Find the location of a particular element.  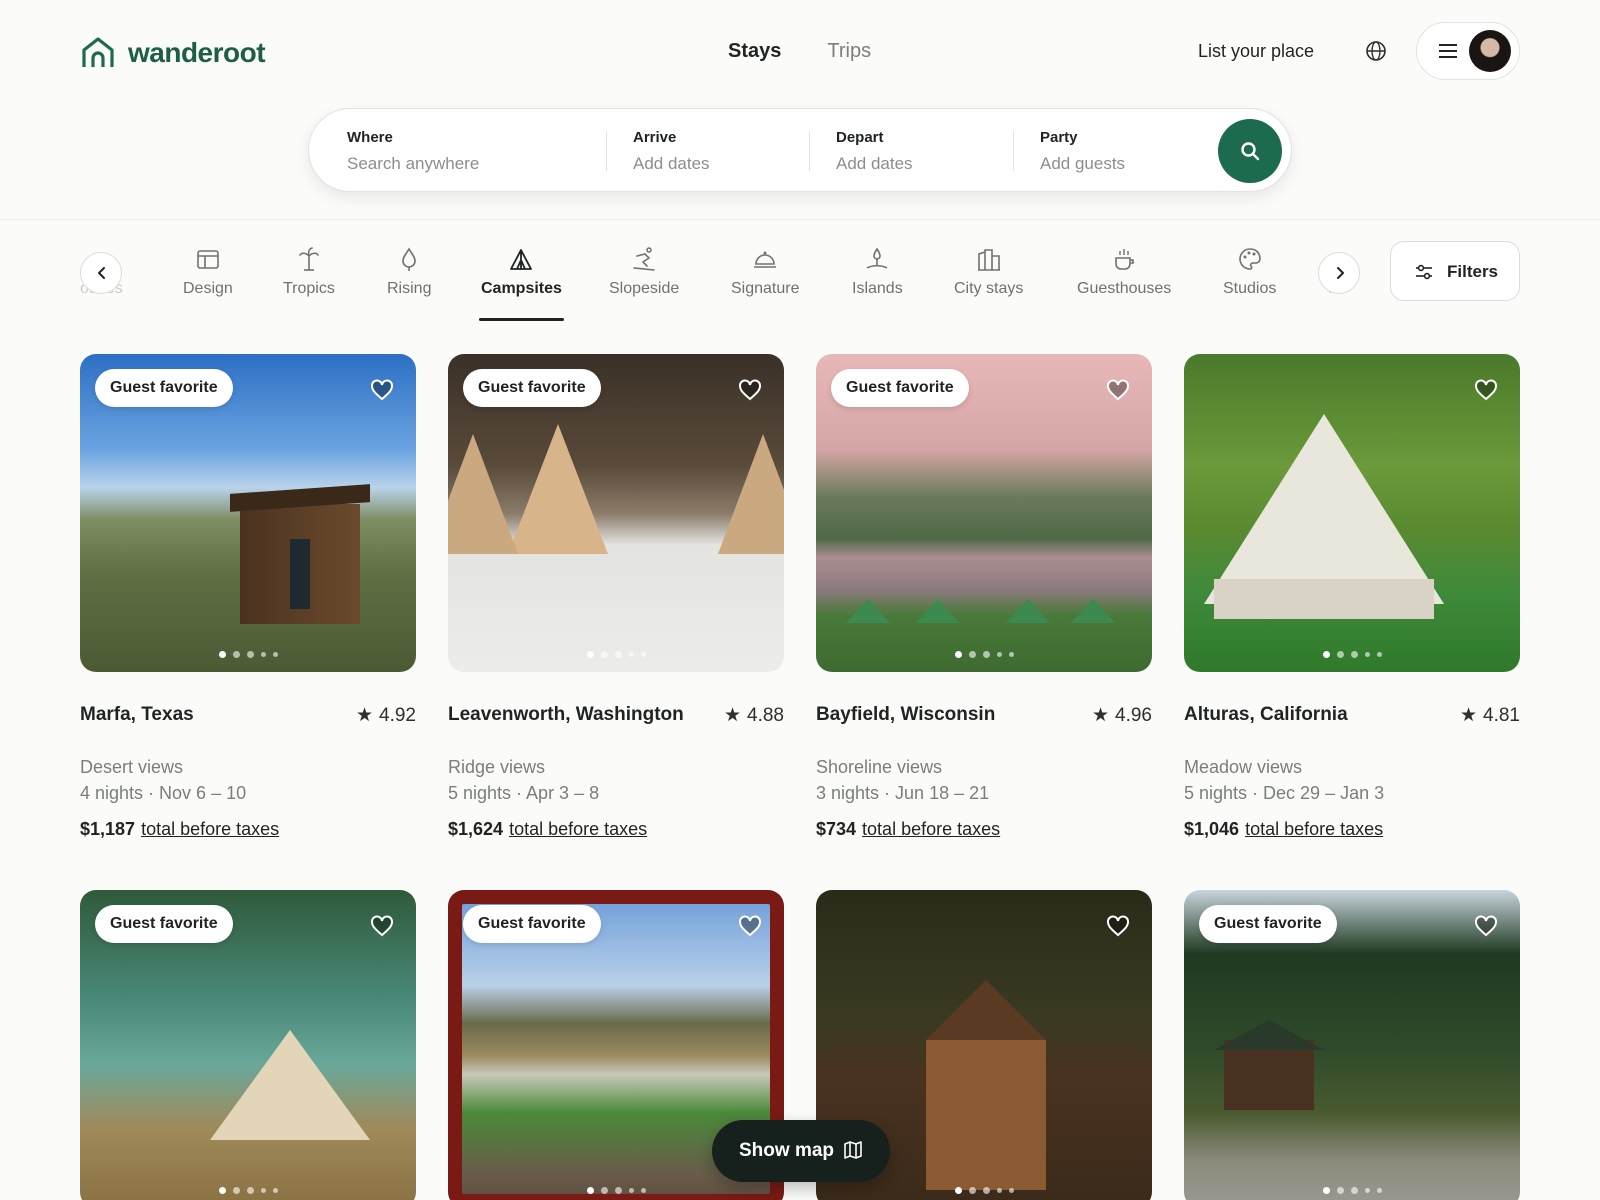

tab-trips: Trips is located at coordinates (849, 51).